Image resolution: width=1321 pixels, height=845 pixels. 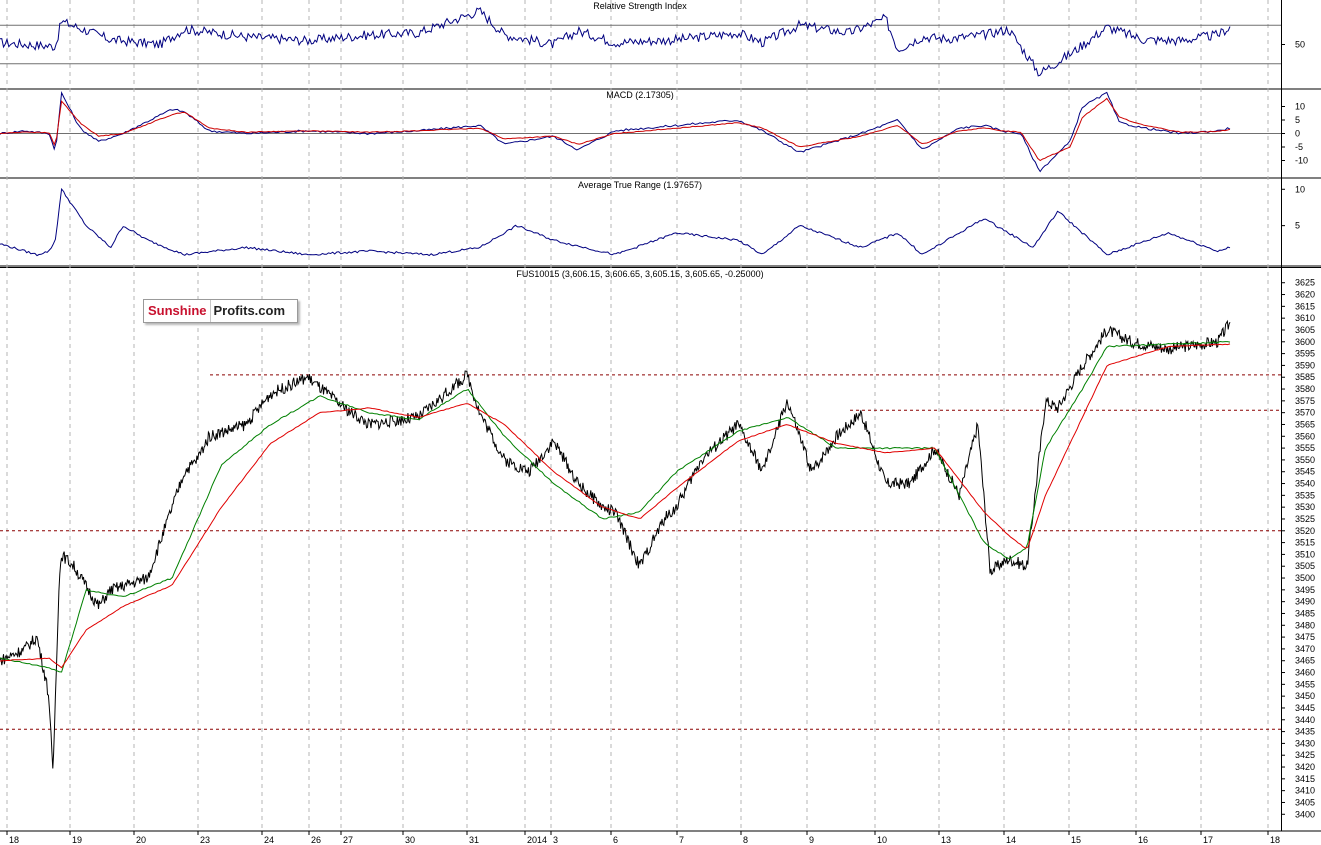 What do you see at coordinates (1305, 708) in the screenshot?
I see `panel-3-ytick-36: 3445` at bounding box center [1305, 708].